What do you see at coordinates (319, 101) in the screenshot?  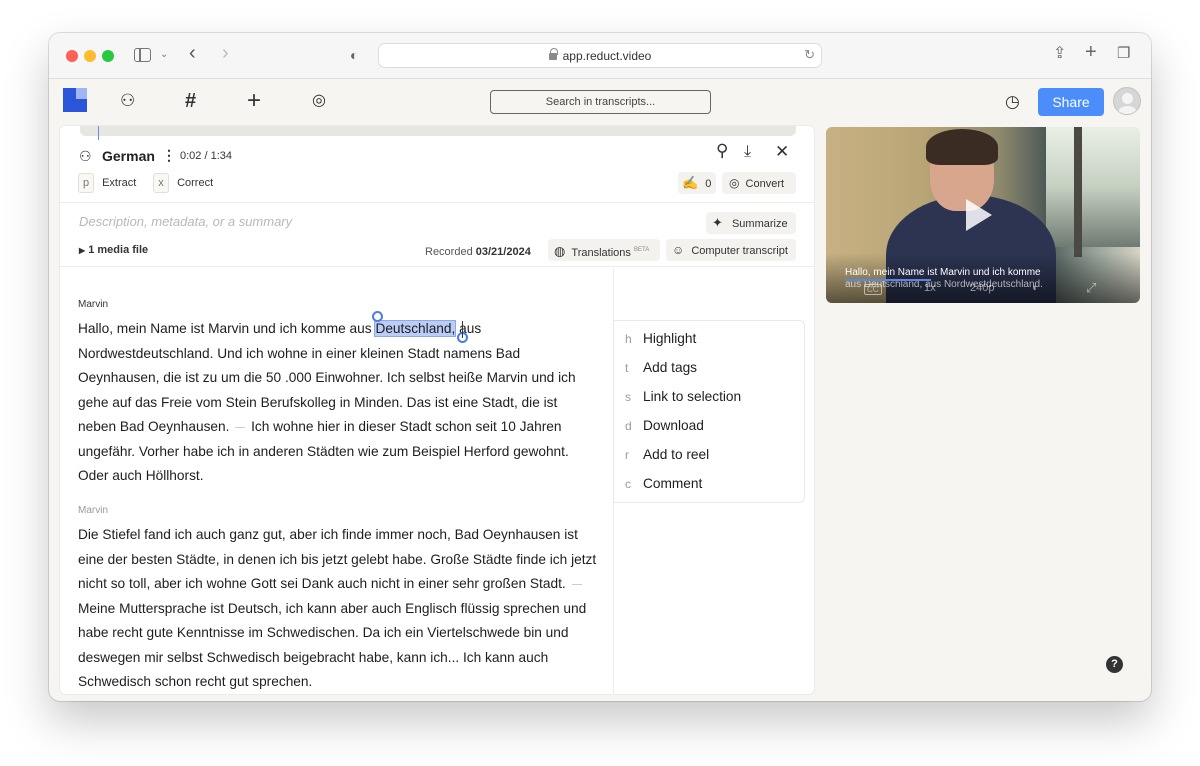 I see `chat-search-icon: ◎` at bounding box center [319, 101].